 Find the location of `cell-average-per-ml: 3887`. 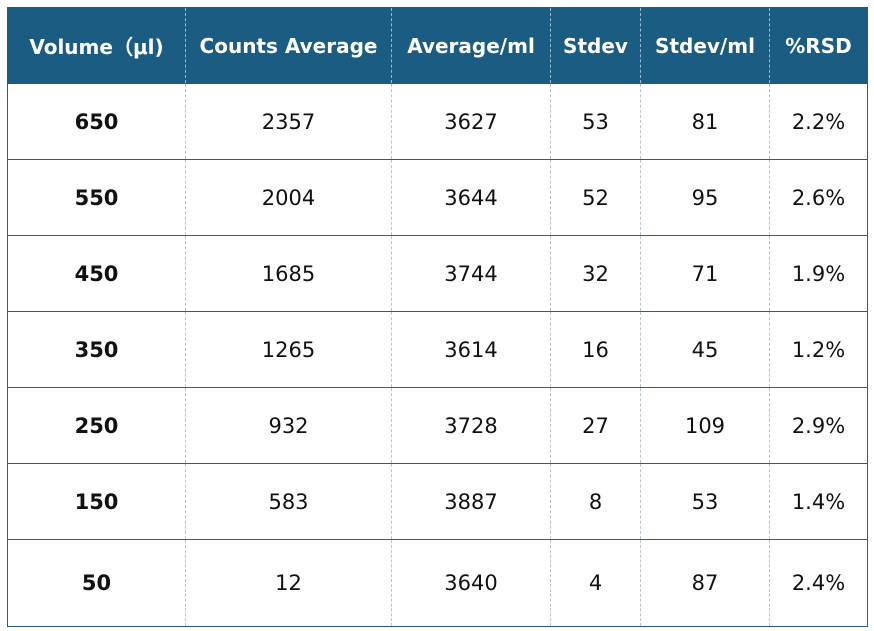

cell-average-per-ml: 3887 is located at coordinates (471, 501).